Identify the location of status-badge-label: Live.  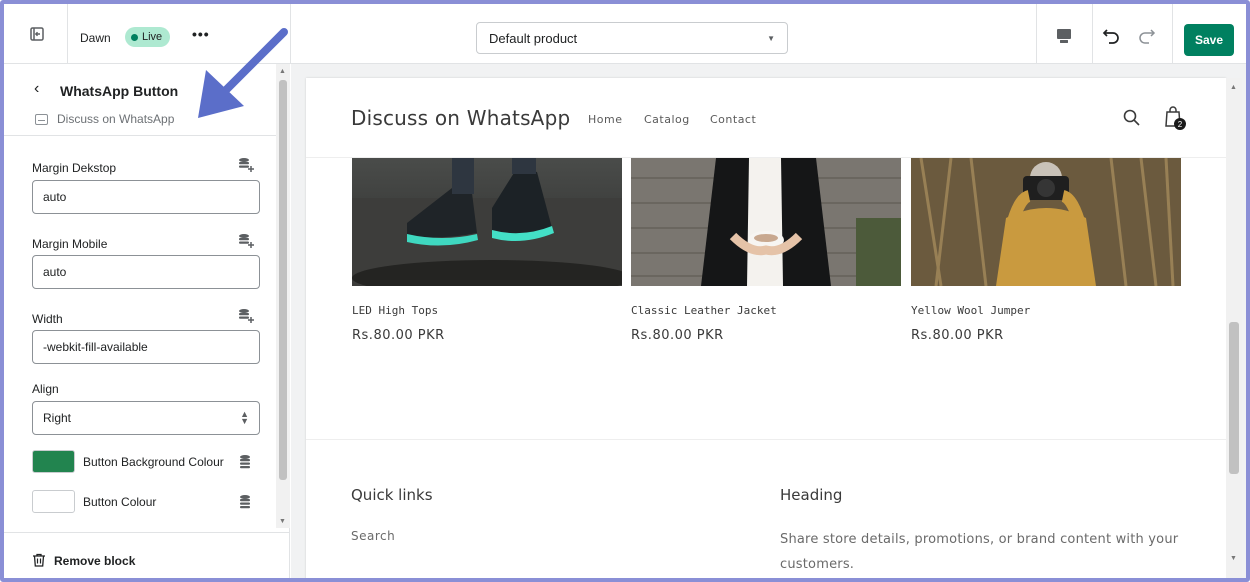
(152, 37).